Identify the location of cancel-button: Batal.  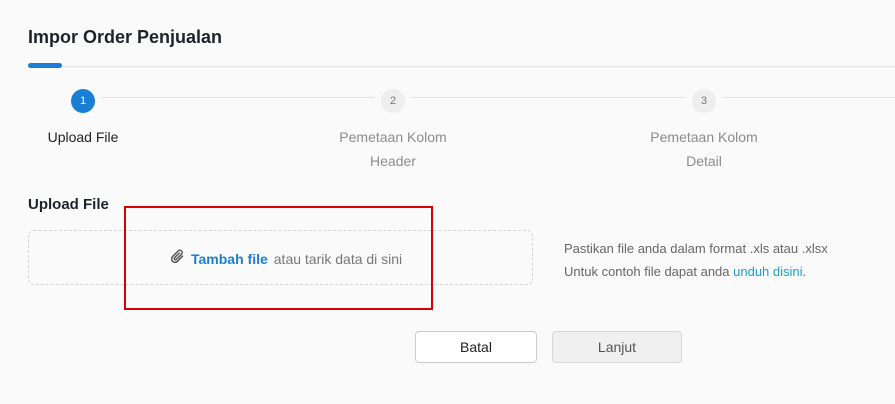
(476, 347).